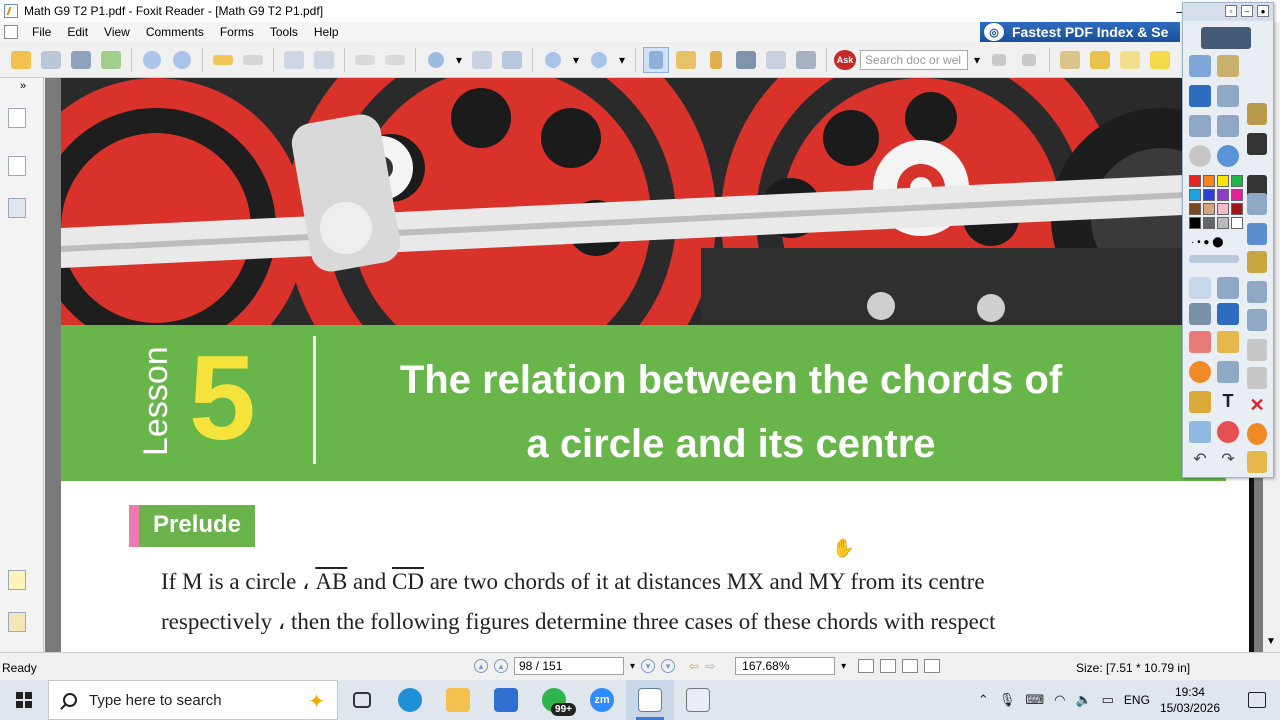 The height and width of the screenshot is (720, 1280). What do you see at coordinates (1228, 342) in the screenshot?
I see `palette-fill-icon` at bounding box center [1228, 342].